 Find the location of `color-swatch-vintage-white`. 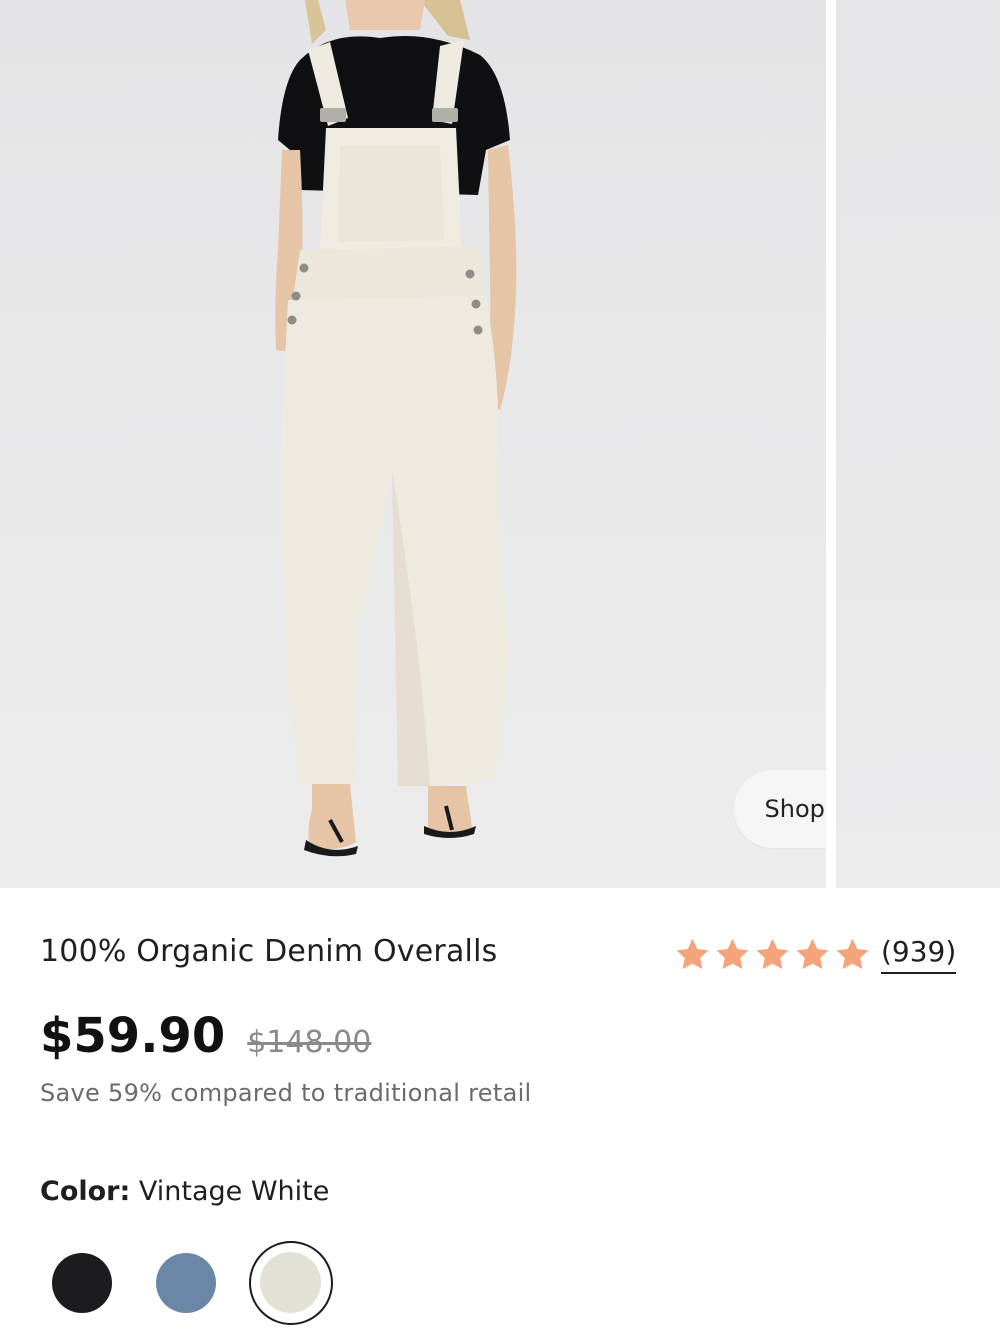

color-swatch-vintage-white is located at coordinates (291, 1283).